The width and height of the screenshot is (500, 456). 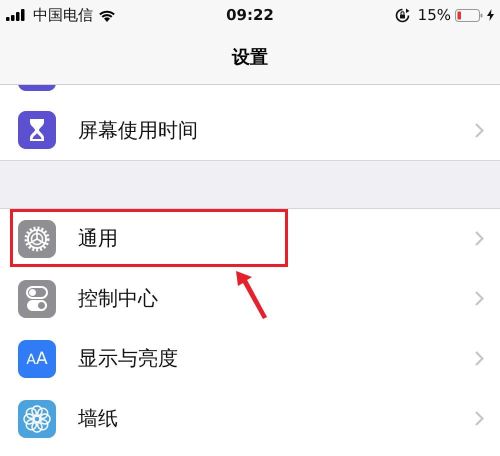 What do you see at coordinates (276, 358) in the screenshot?
I see `settings-item: 显示与亮度` at bounding box center [276, 358].